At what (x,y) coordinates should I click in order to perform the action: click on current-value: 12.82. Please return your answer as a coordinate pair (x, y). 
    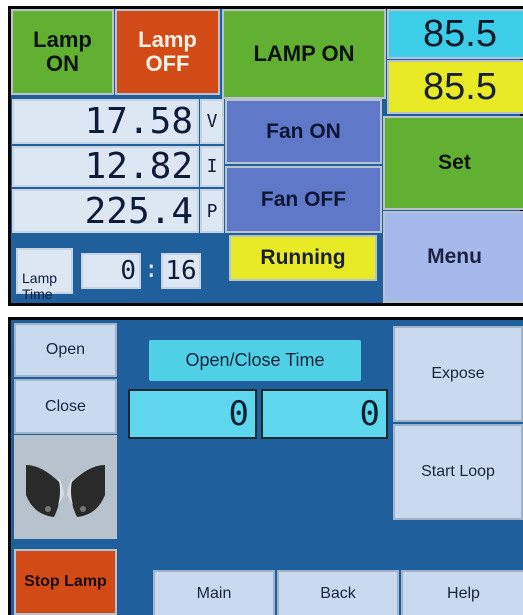
    Looking at the image, I should click on (138, 166).